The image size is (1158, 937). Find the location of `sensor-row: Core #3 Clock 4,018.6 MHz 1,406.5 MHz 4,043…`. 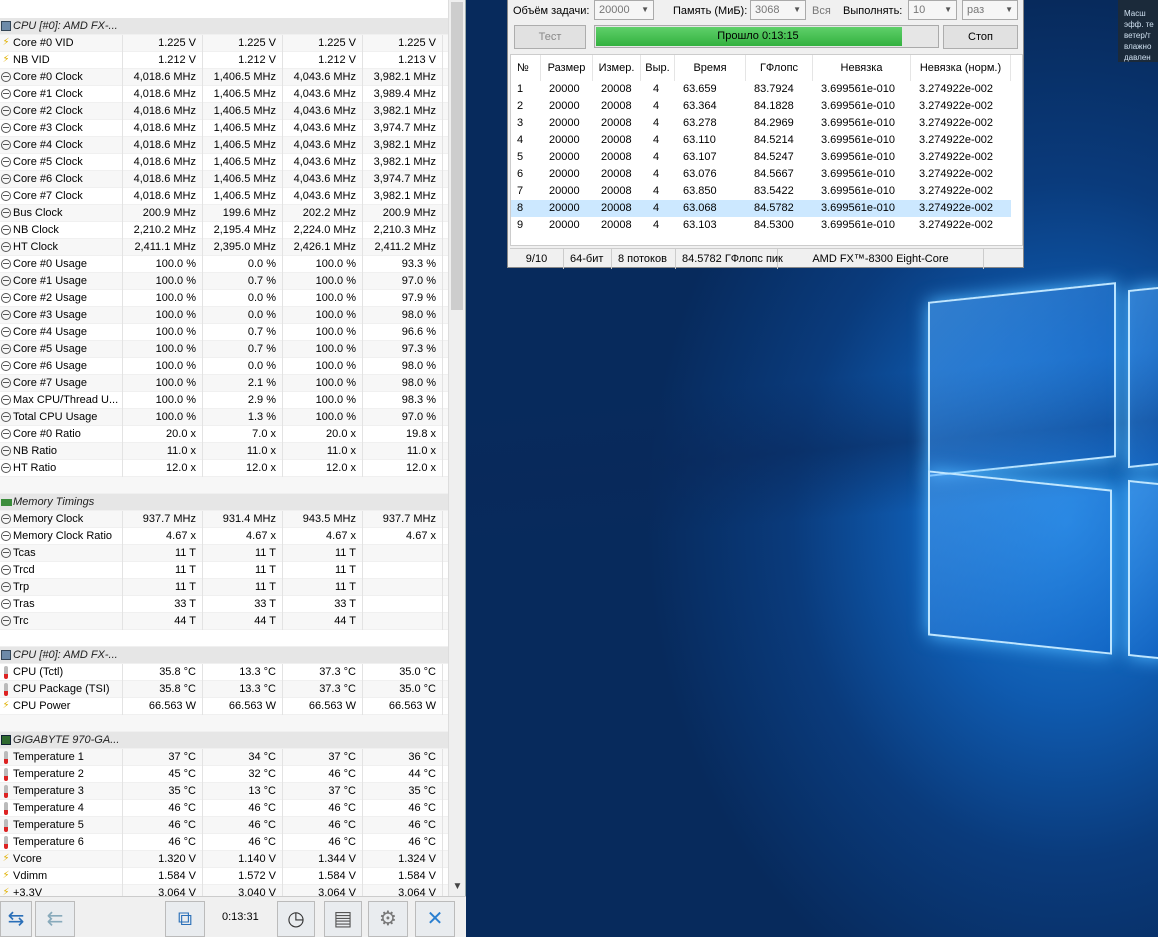

sensor-row: Core #3 Clock 4,018.6 MHz 1,406.5 MHz 4,043… is located at coordinates (224, 128).